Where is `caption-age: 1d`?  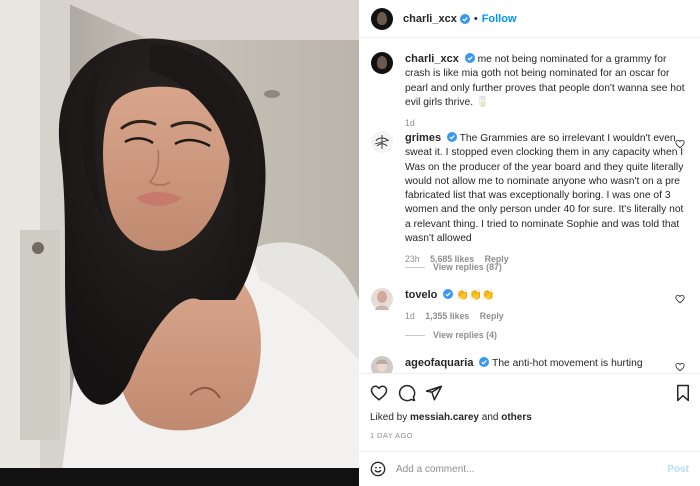 caption-age: 1d is located at coordinates (410, 123).